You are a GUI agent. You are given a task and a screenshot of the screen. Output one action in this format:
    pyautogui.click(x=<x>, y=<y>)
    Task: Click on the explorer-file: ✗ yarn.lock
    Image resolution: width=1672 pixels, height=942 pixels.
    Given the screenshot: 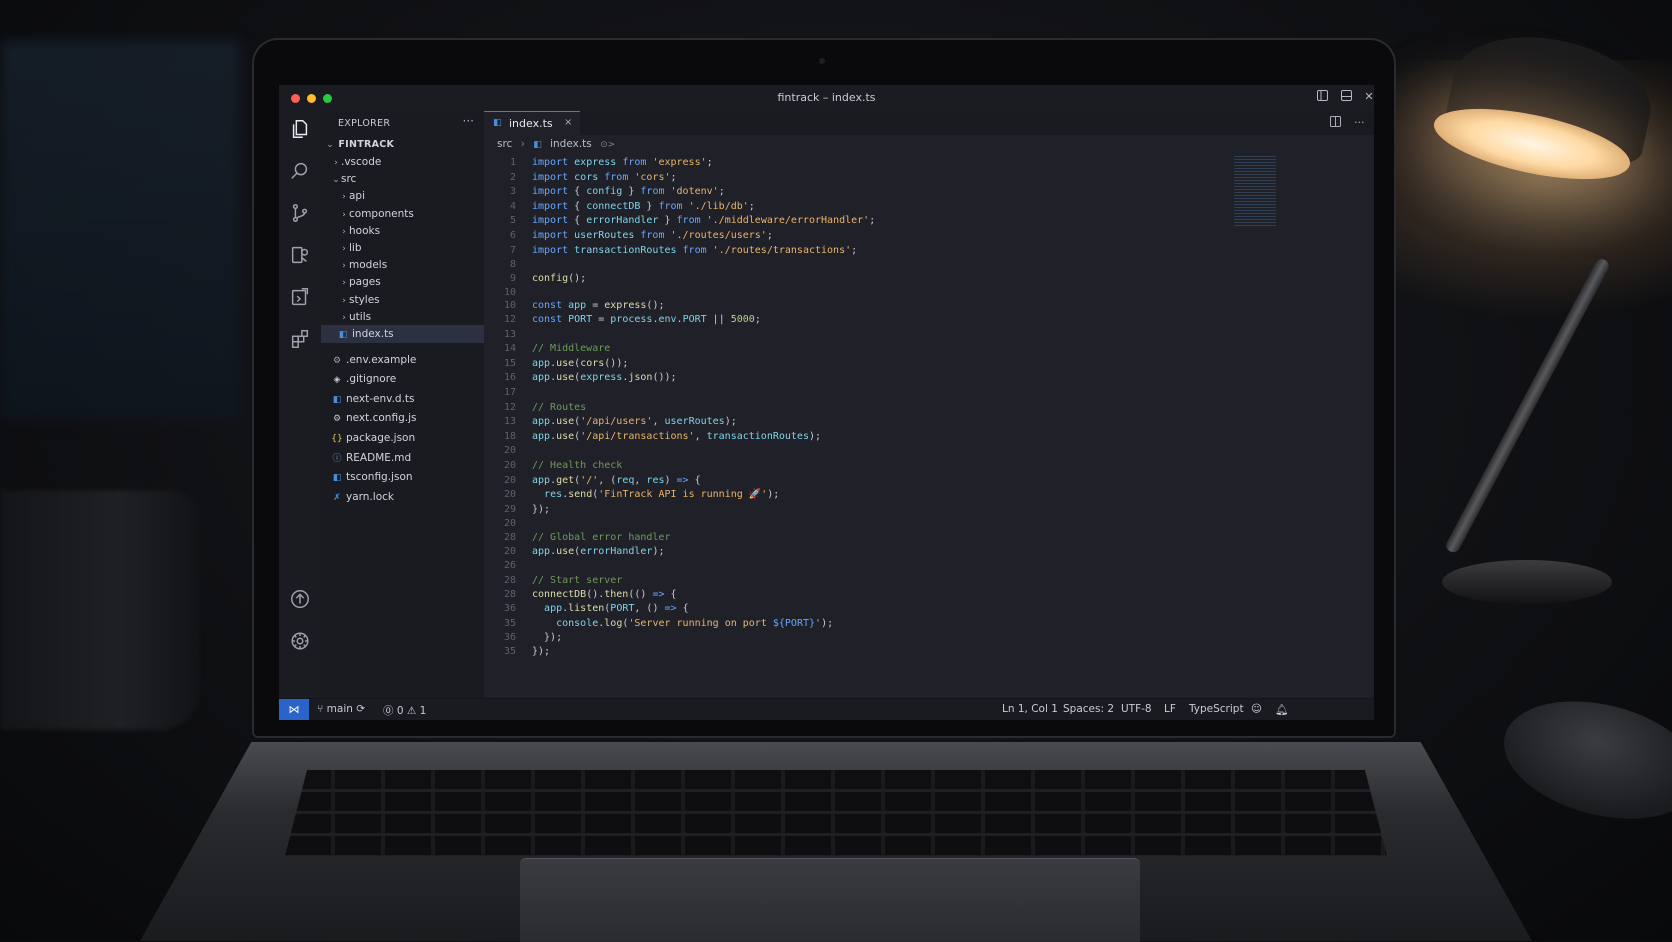 What is the action you would take?
    pyautogui.click(x=402, y=497)
    